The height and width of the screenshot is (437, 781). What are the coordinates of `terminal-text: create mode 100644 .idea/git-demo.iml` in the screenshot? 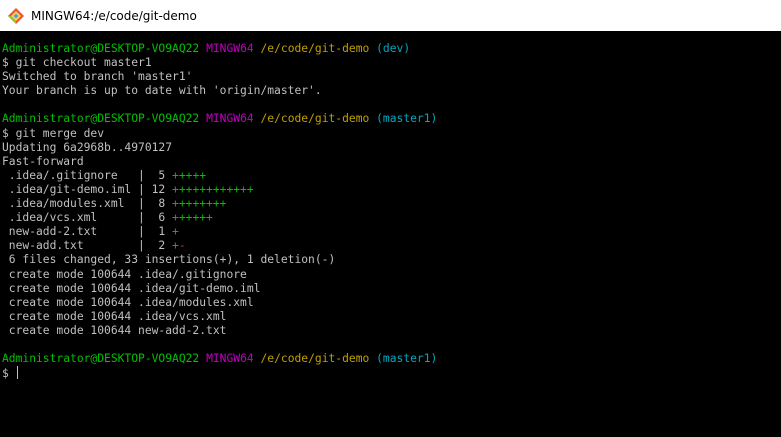 It's located at (131, 288).